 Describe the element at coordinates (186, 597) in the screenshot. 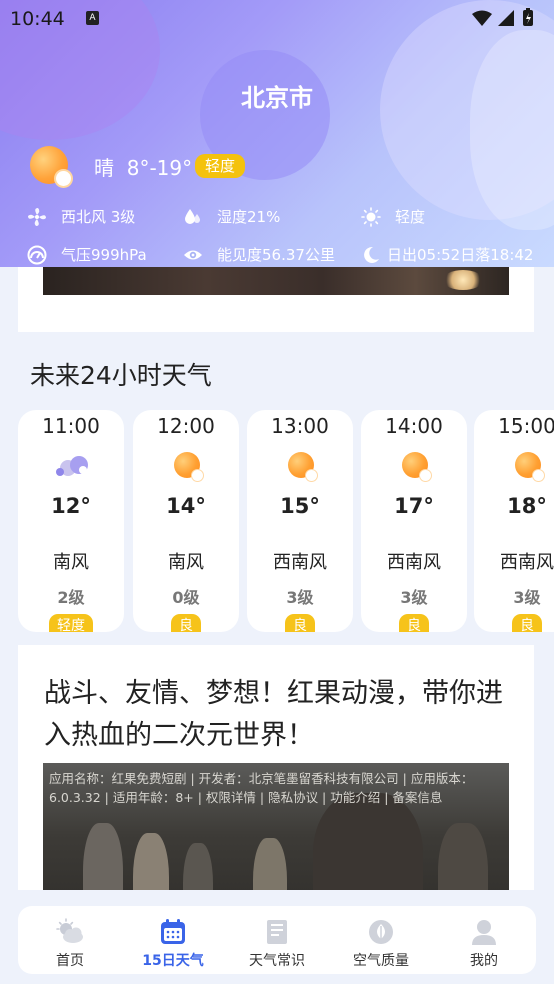

I see `hour-wind-level: 0级` at that location.